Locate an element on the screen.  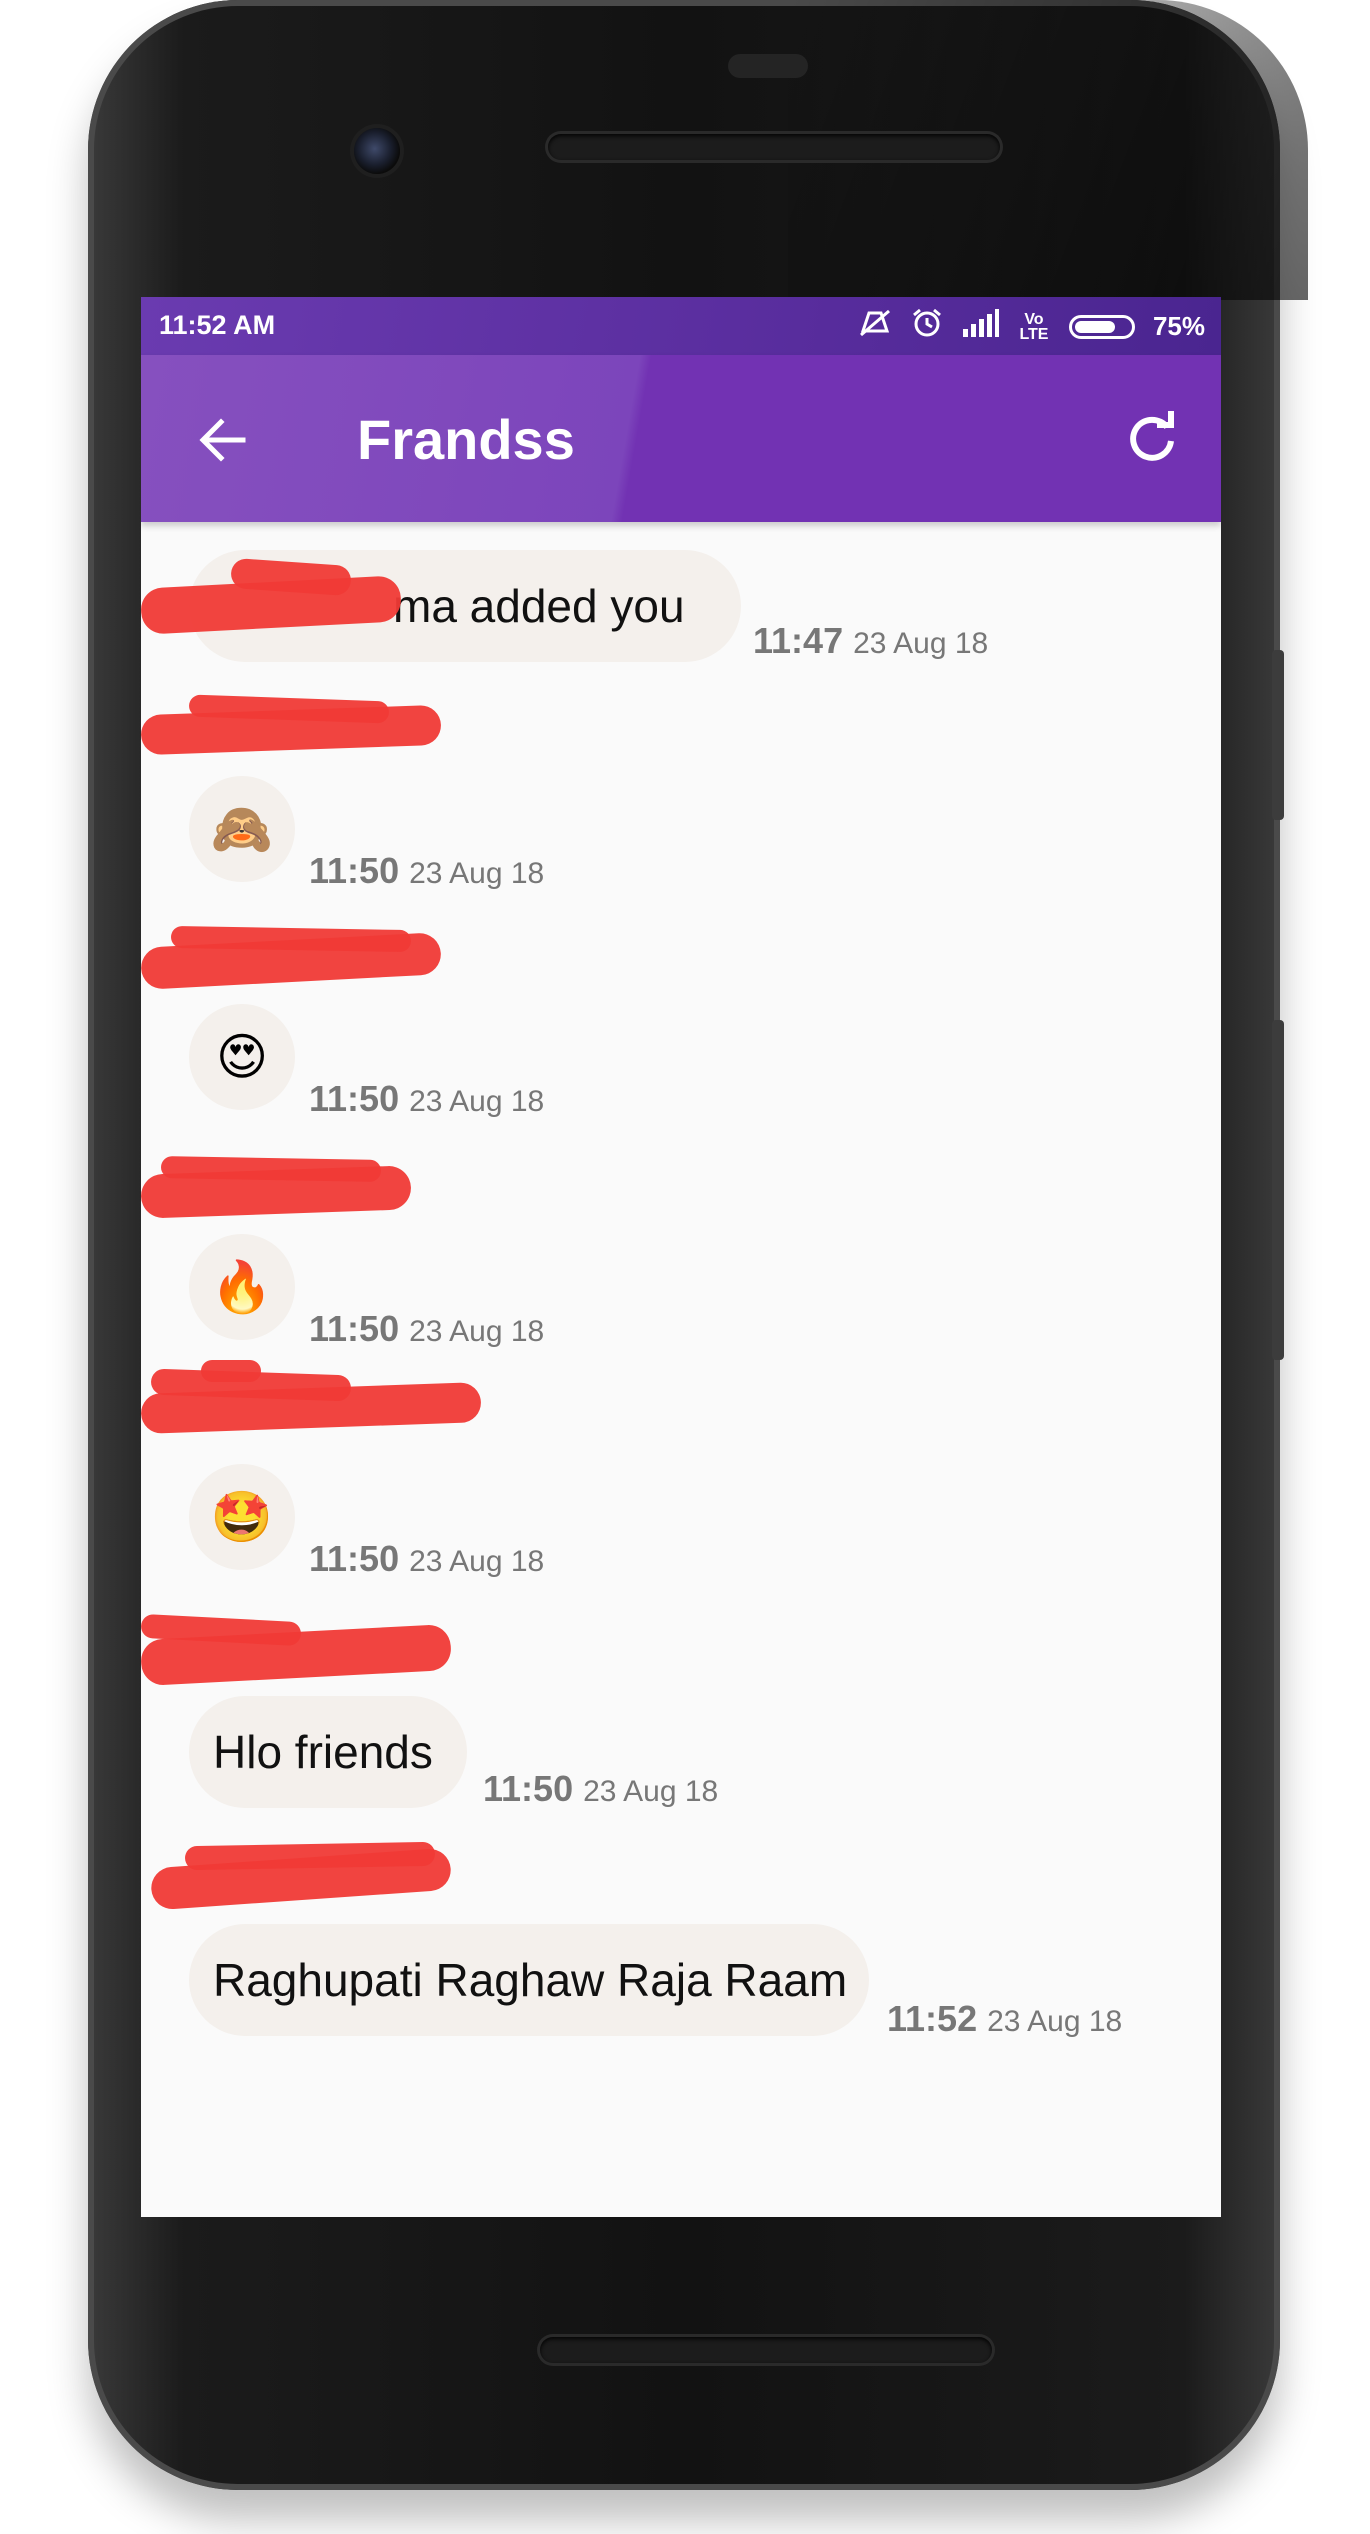
emoji-bubble: 😍 is located at coordinates (242, 1057).